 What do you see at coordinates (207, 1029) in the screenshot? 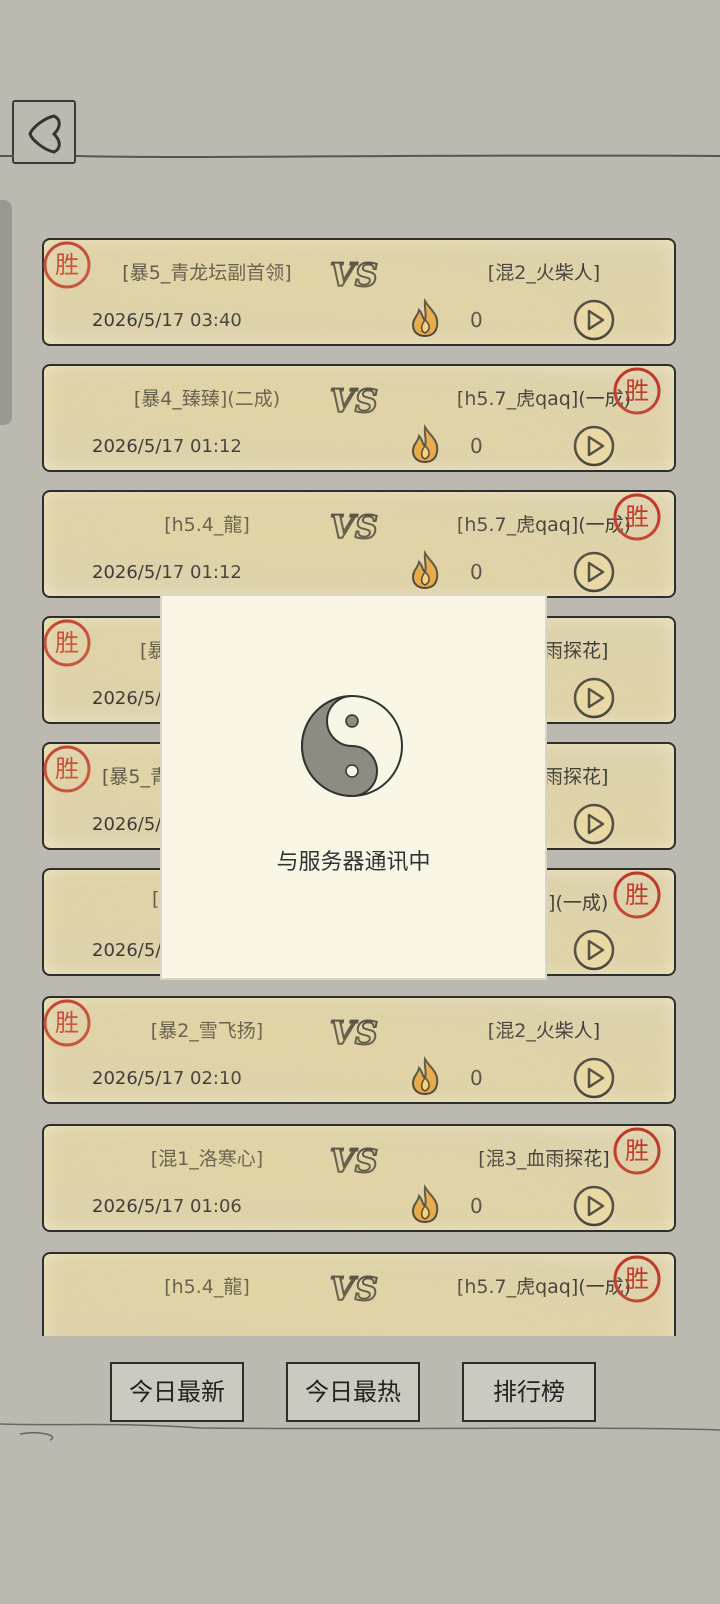
I see `left-player-name: [暴2_雪飞扬]` at bounding box center [207, 1029].